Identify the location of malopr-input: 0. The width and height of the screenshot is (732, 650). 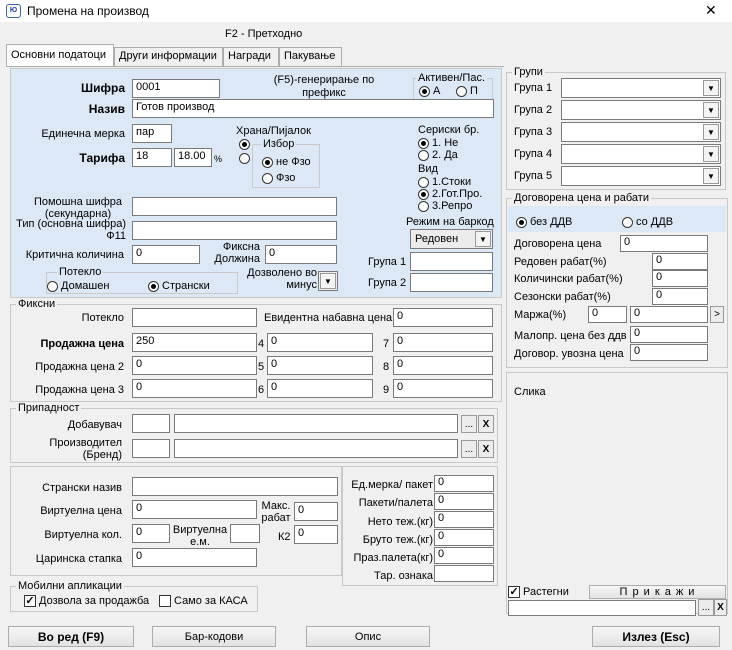
(669, 334).